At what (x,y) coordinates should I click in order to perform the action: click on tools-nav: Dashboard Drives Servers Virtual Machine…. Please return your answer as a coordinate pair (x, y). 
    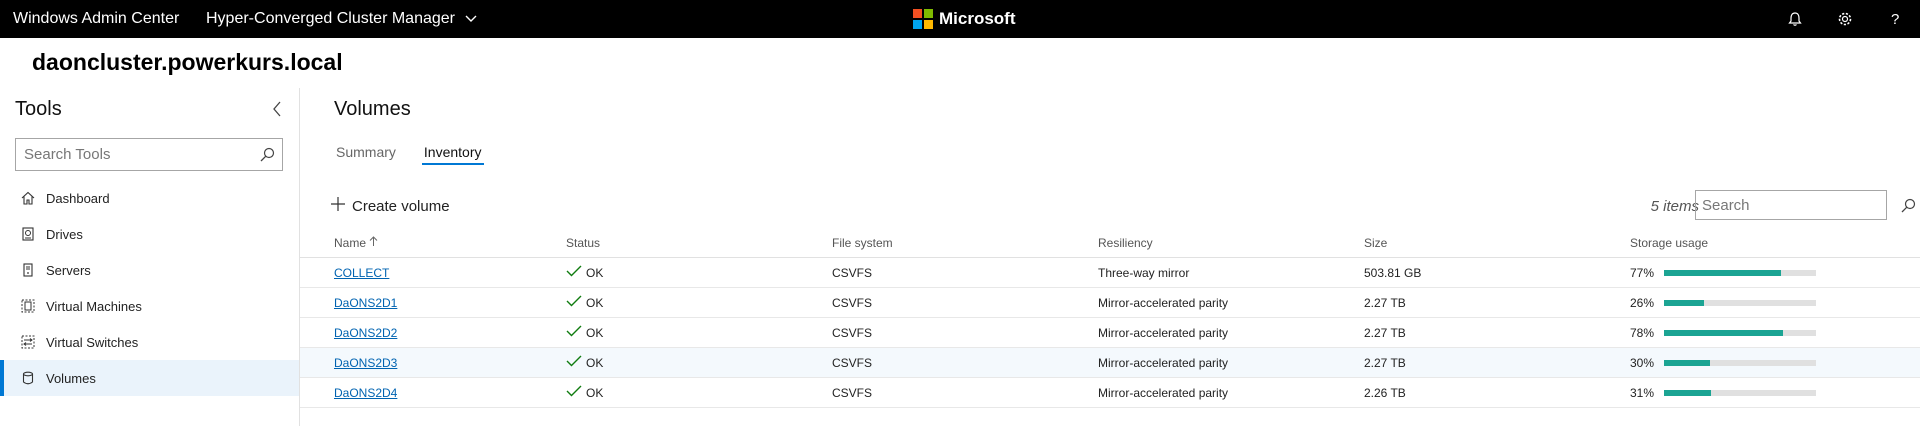
    Looking at the image, I should click on (149, 288).